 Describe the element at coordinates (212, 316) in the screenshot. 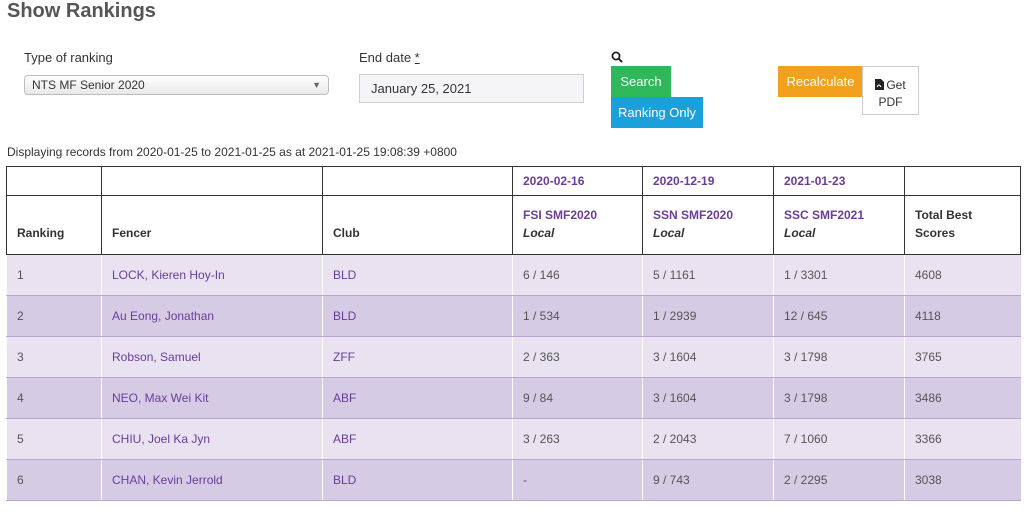

I see `fencer-link: Au Eong, Jonathan` at that location.